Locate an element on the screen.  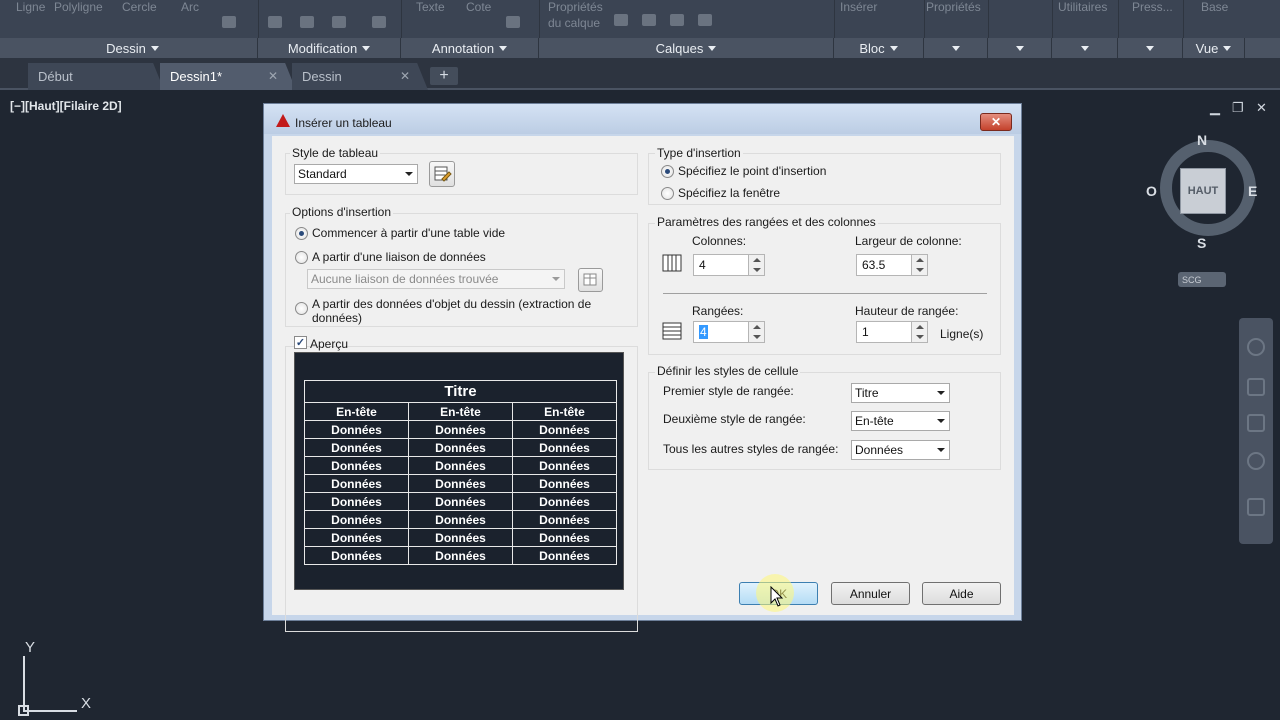
preview-checkbox: ✓ is located at coordinates (300, 342).